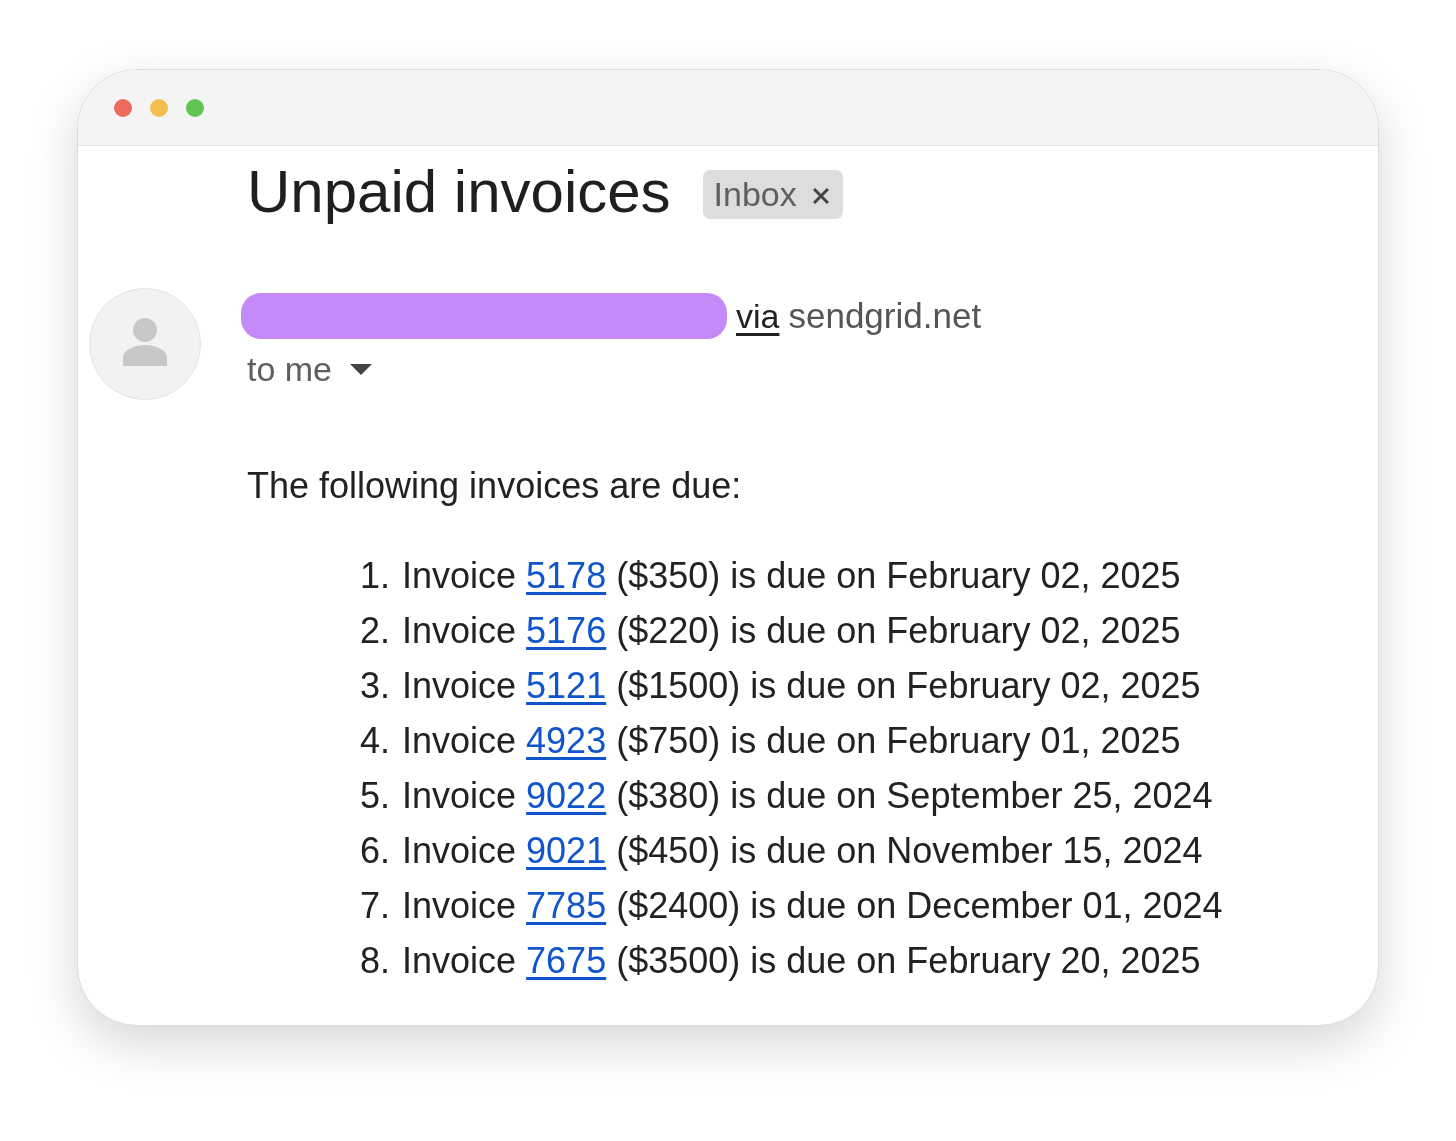 The width and height of the screenshot is (1456, 1141). What do you see at coordinates (566, 685) in the screenshot?
I see `invoice-link: 5121` at bounding box center [566, 685].